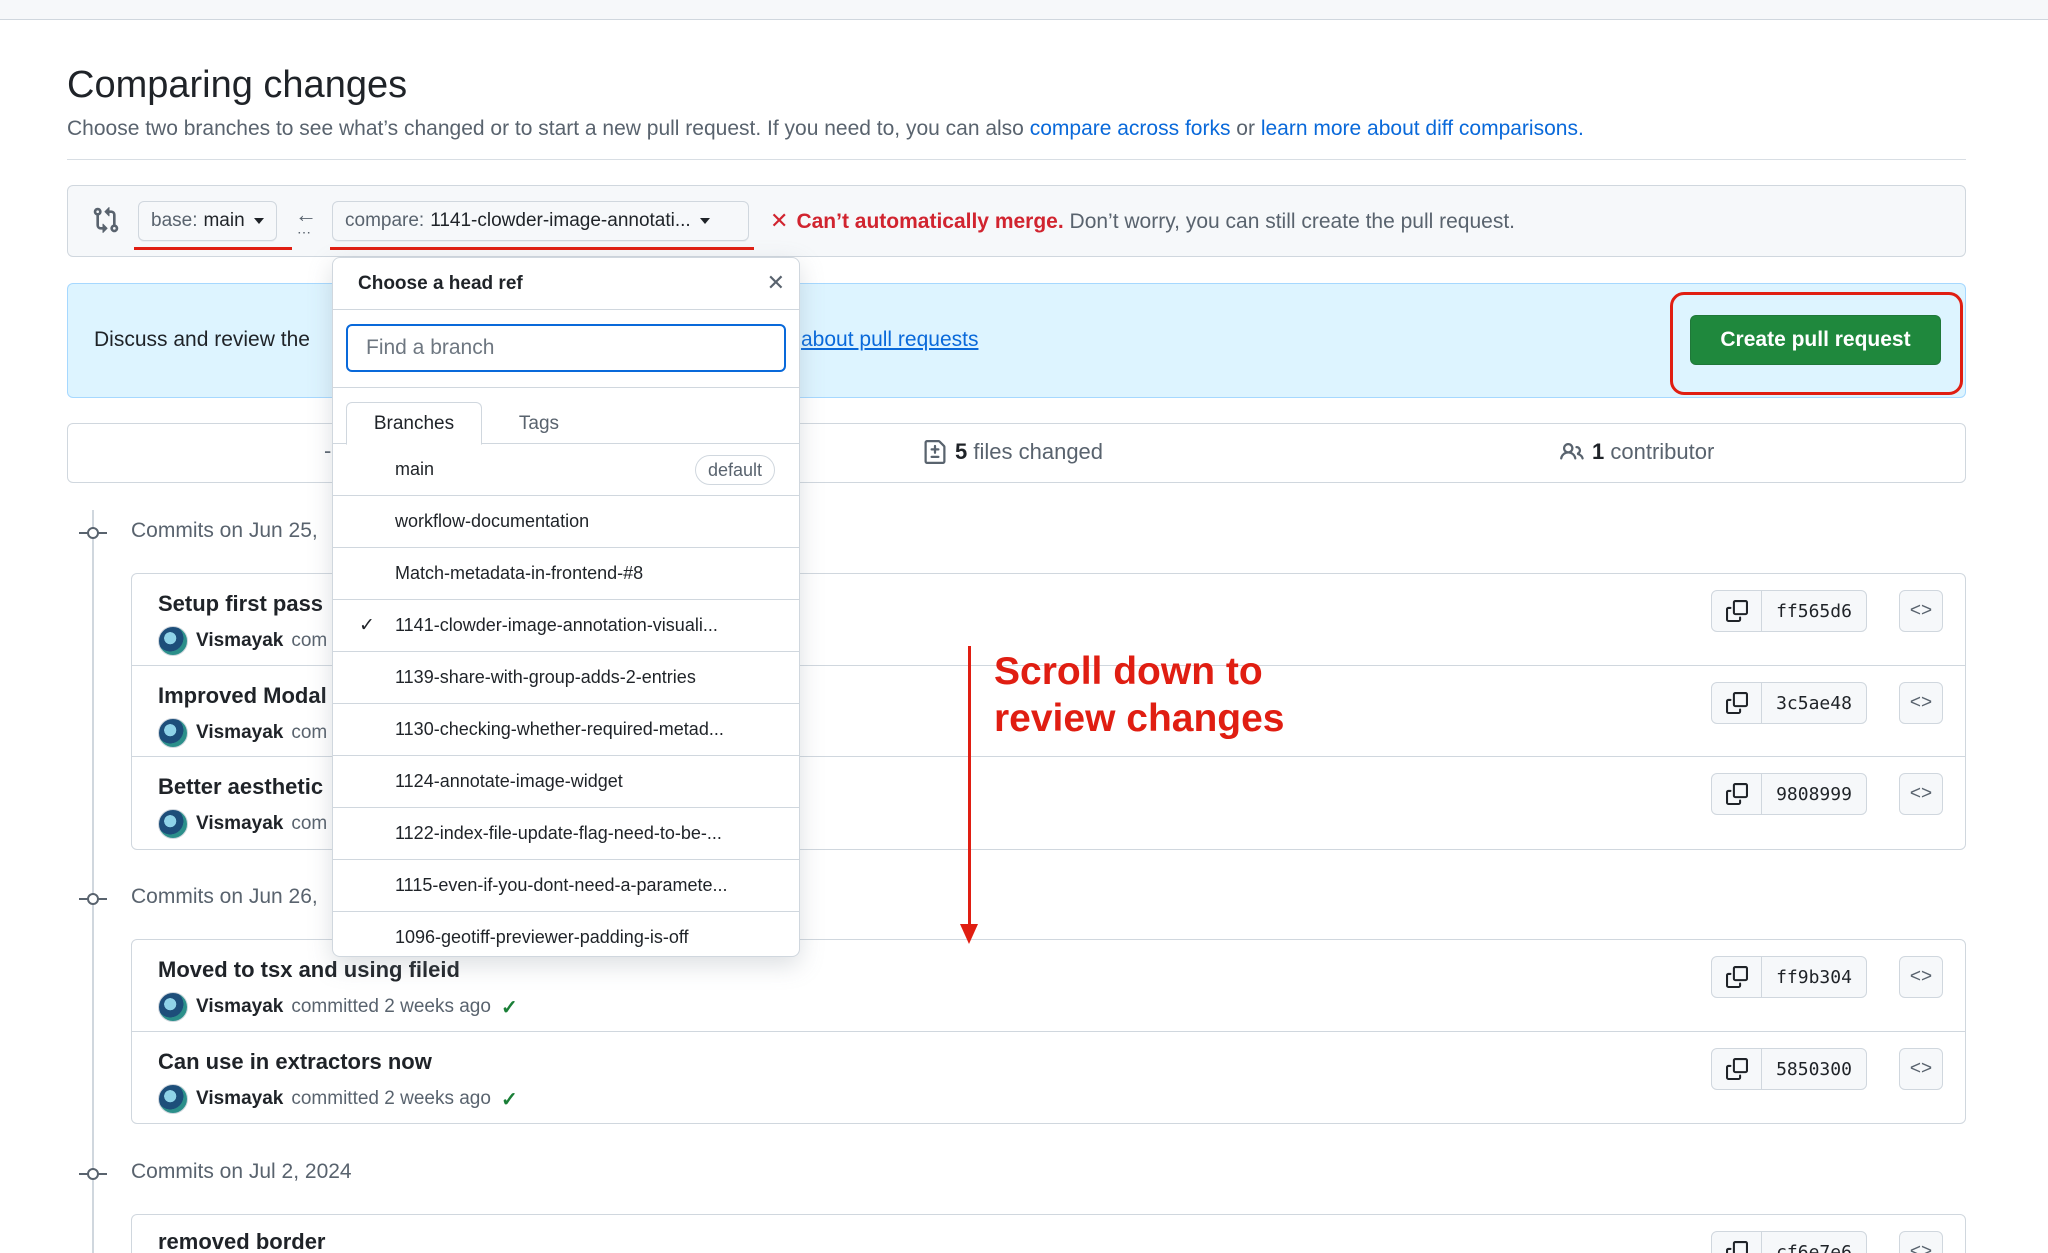 This screenshot has height=1253, width=2048. What do you see at coordinates (224, 530) in the screenshot?
I see `commit-group-date: Commits on Jun 25,` at bounding box center [224, 530].